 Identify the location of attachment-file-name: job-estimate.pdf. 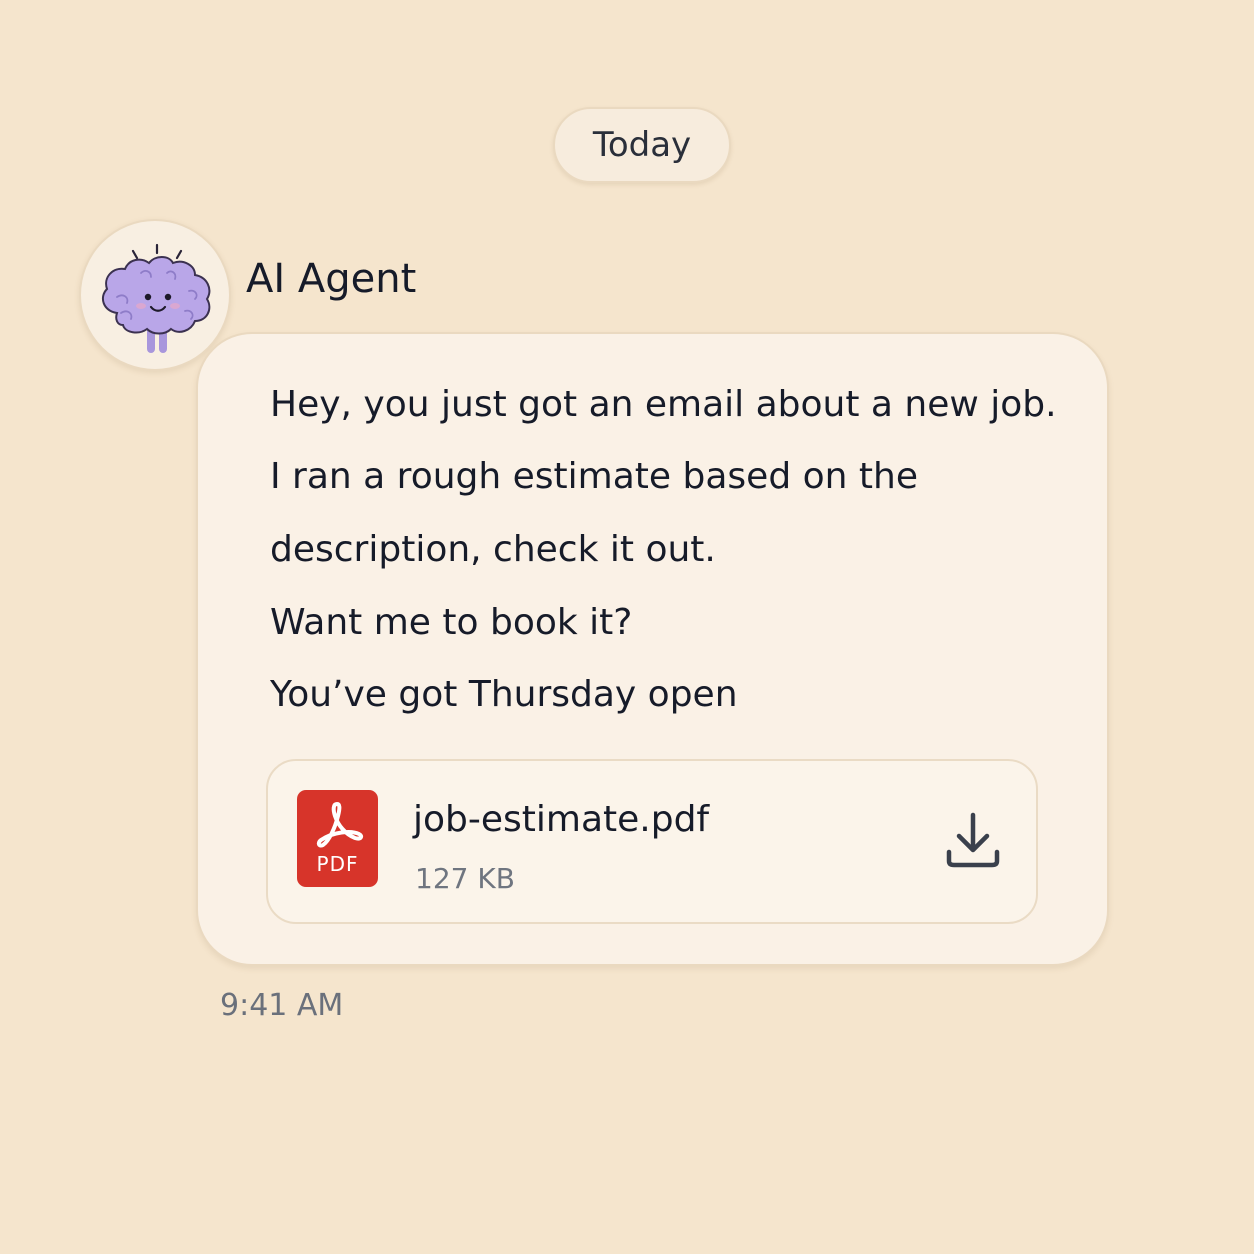
(561, 819).